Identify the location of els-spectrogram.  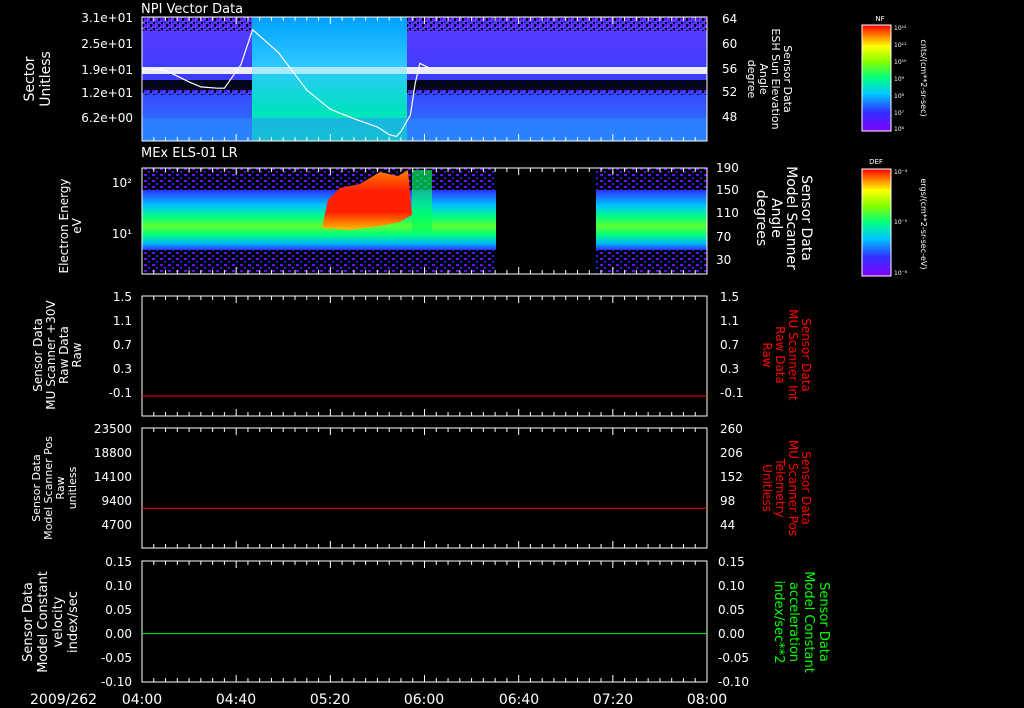
(424, 221).